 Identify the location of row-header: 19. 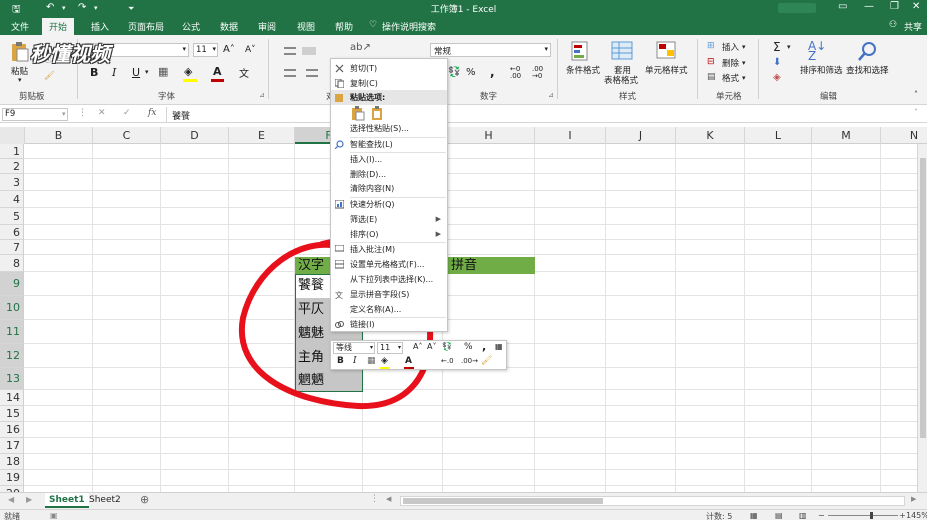
(12, 478).